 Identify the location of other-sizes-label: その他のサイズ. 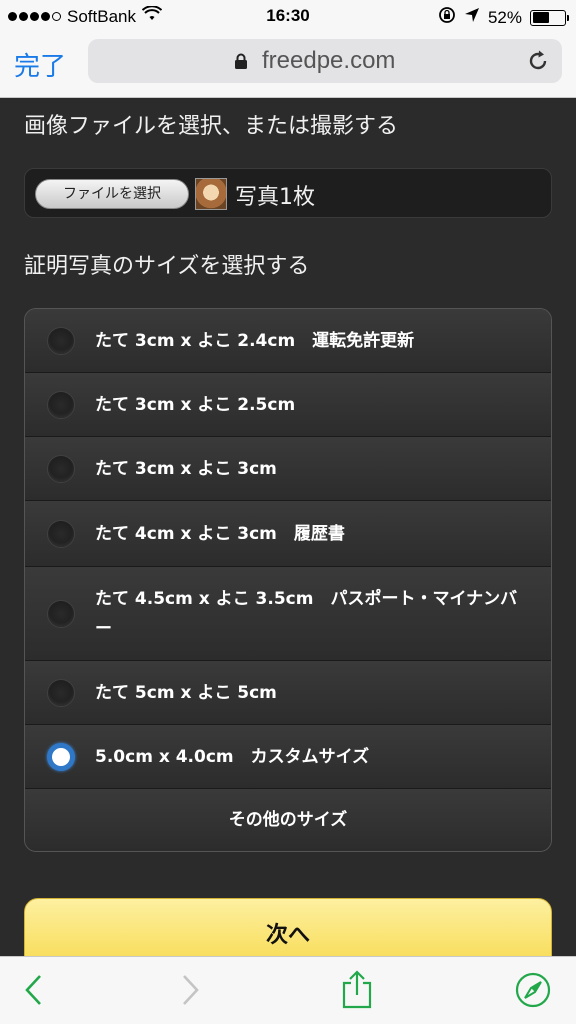
(288, 820).